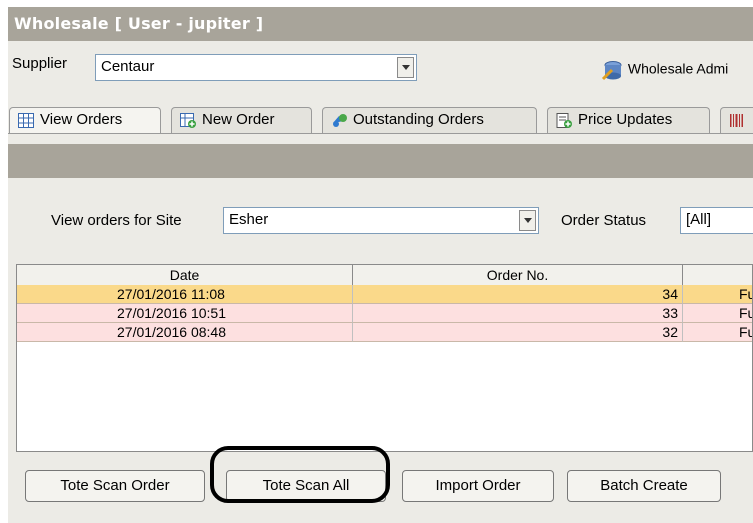 Image resolution: width=753 pixels, height=523 pixels. I want to click on tab-bar: View Orders New Order Outstanding Orders, so click(380, 120).